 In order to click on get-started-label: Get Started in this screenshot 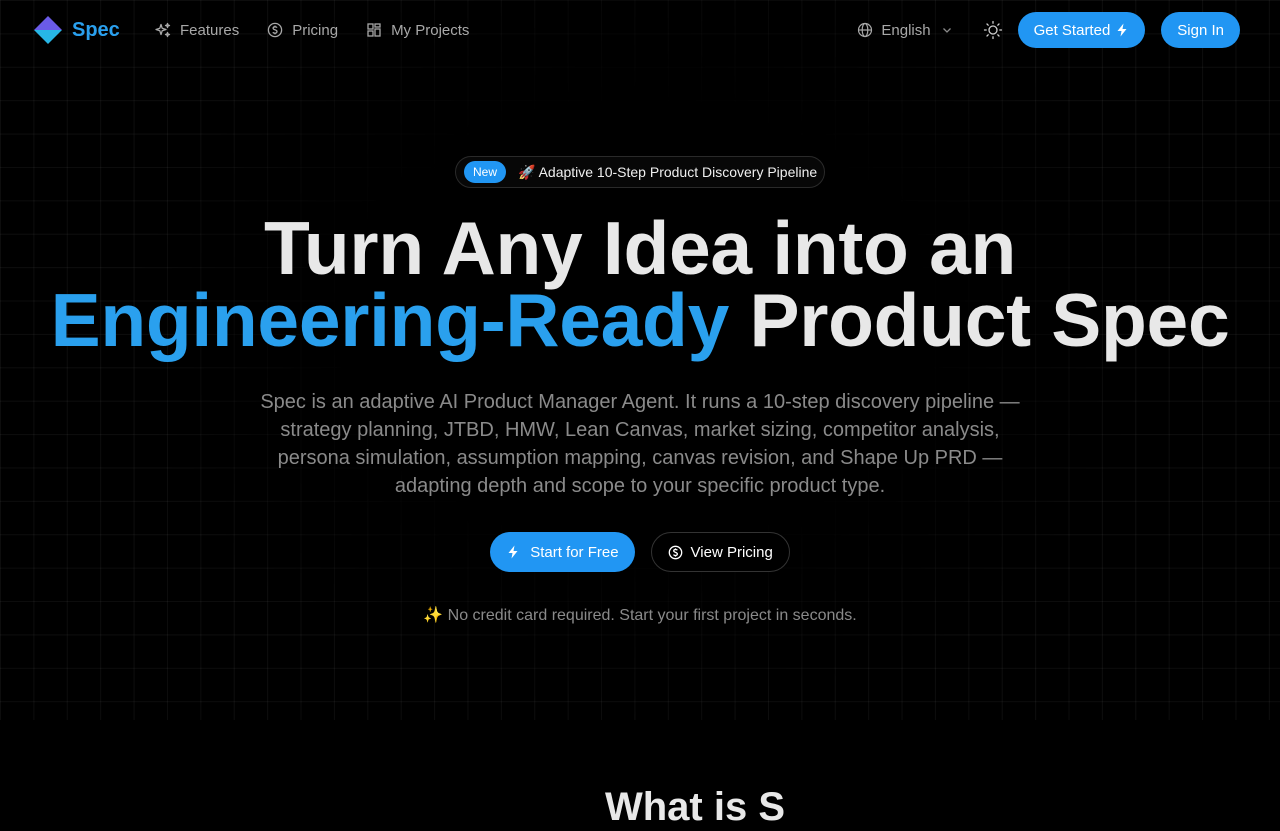, I will do `click(1072, 30)`.